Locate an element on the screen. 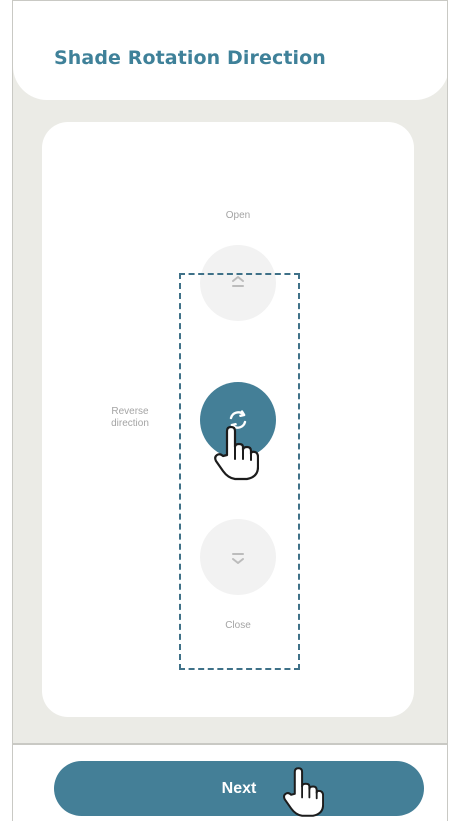 The image size is (461, 821). reverse-label-line2: direction is located at coordinates (130, 423).